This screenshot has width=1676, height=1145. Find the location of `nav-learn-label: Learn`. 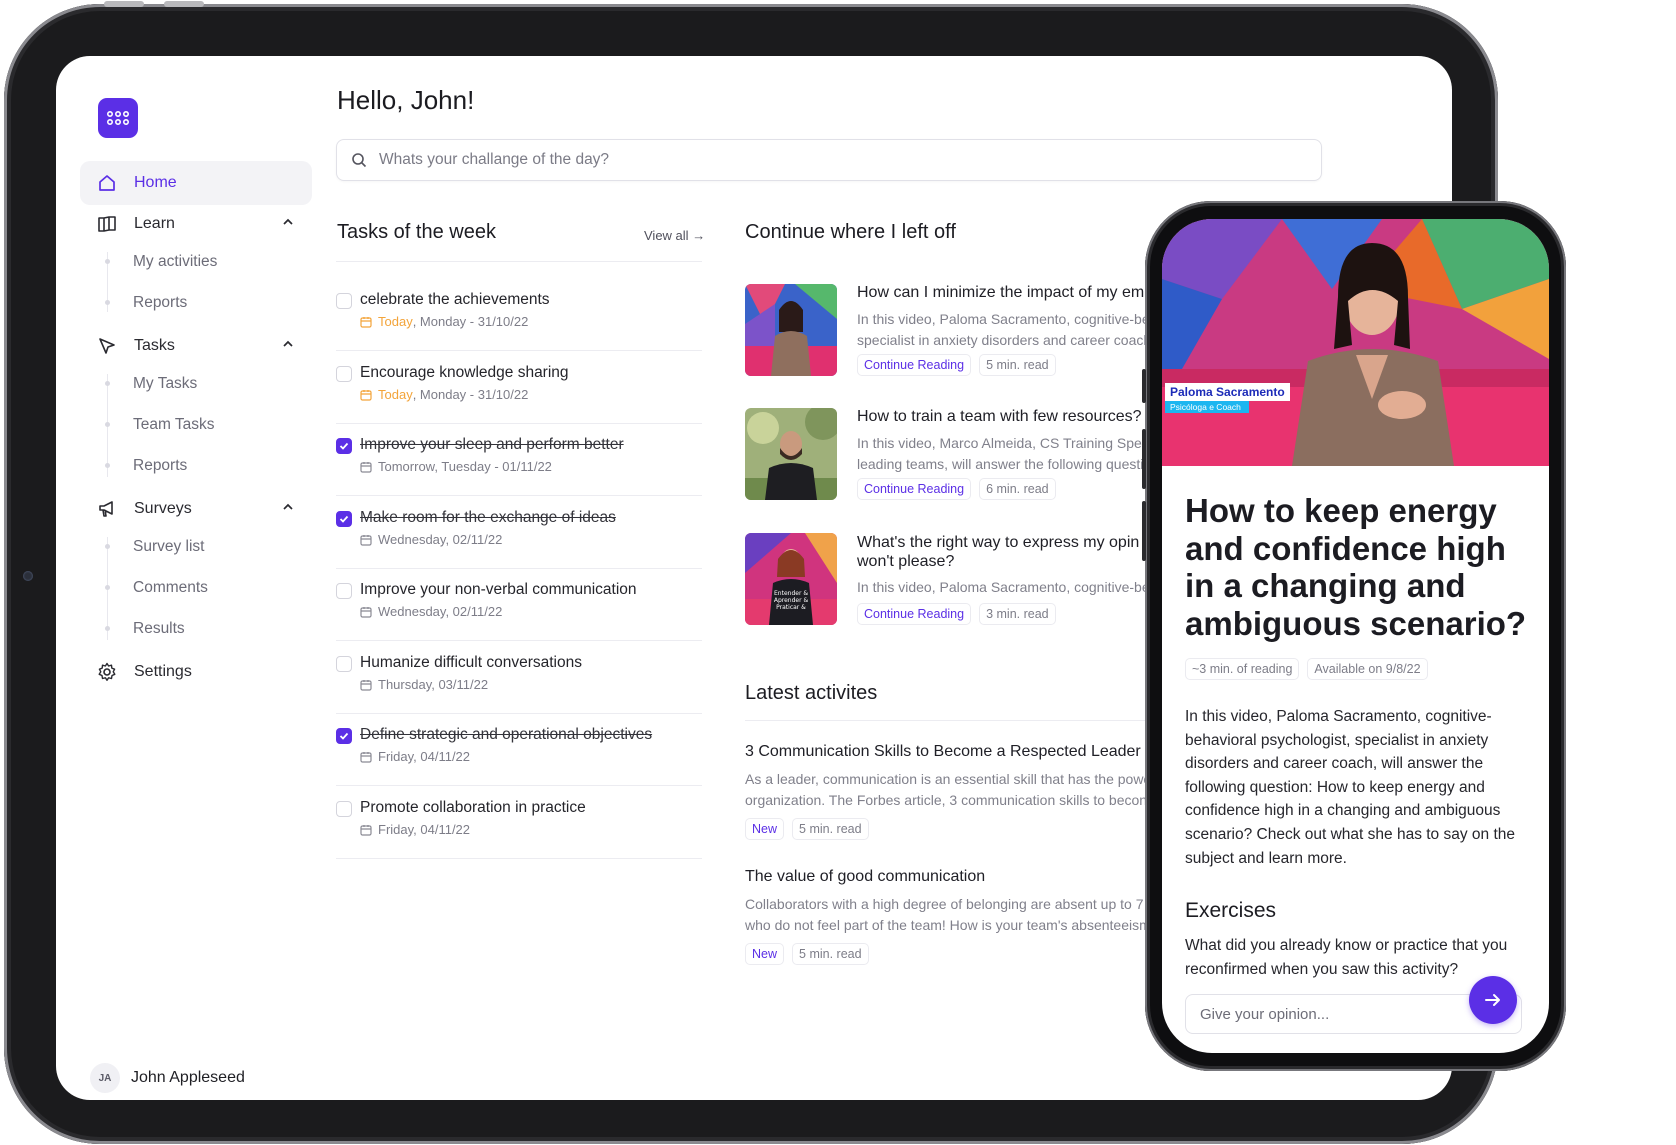

nav-learn-label: Learn is located at coordinates (154, 223).